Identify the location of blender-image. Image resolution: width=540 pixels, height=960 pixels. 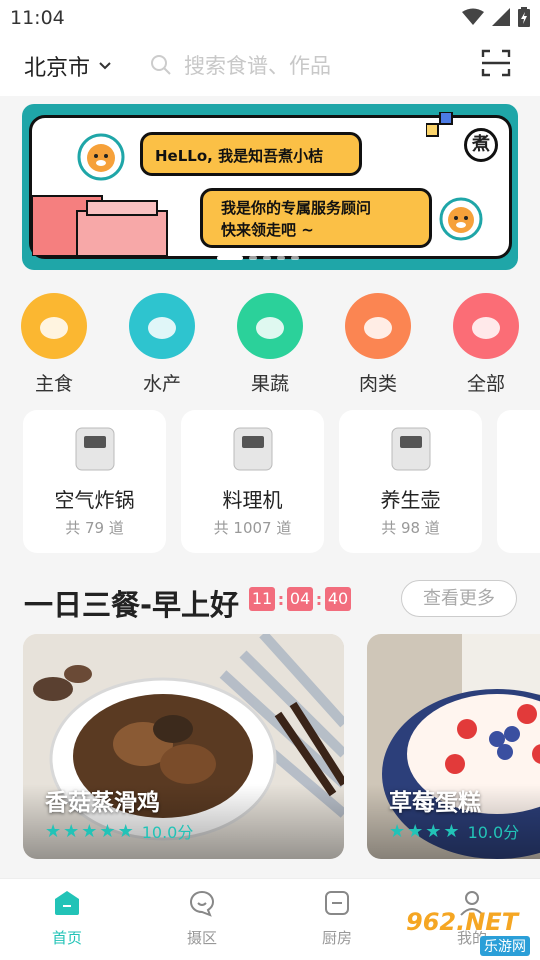
(253, 448).